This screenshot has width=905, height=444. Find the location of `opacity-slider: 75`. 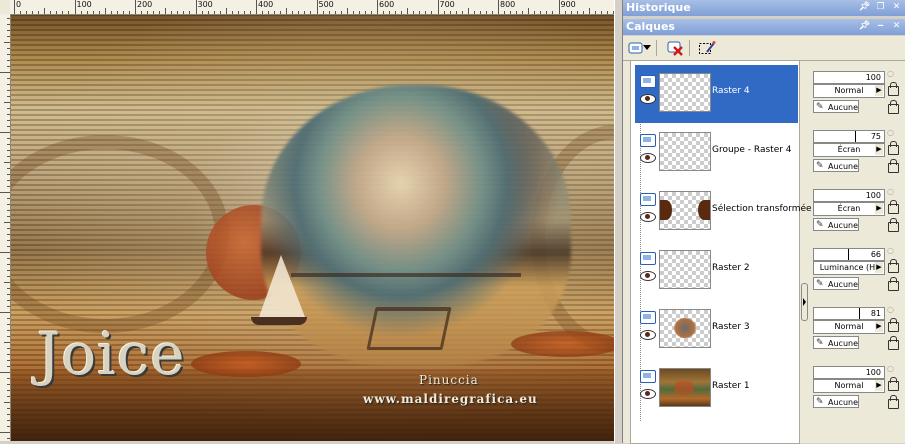

opacity-slider: 75 is located at coordinates (849, 136).